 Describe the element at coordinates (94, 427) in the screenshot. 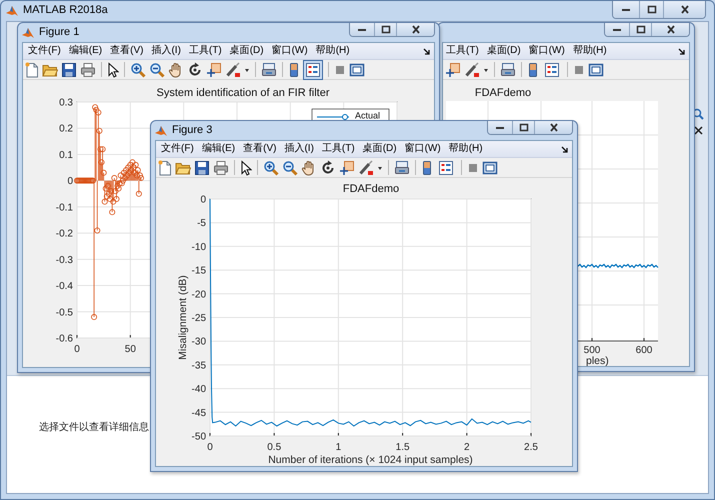

I see `details-text: 选择文件以查看详细信息` at that location.